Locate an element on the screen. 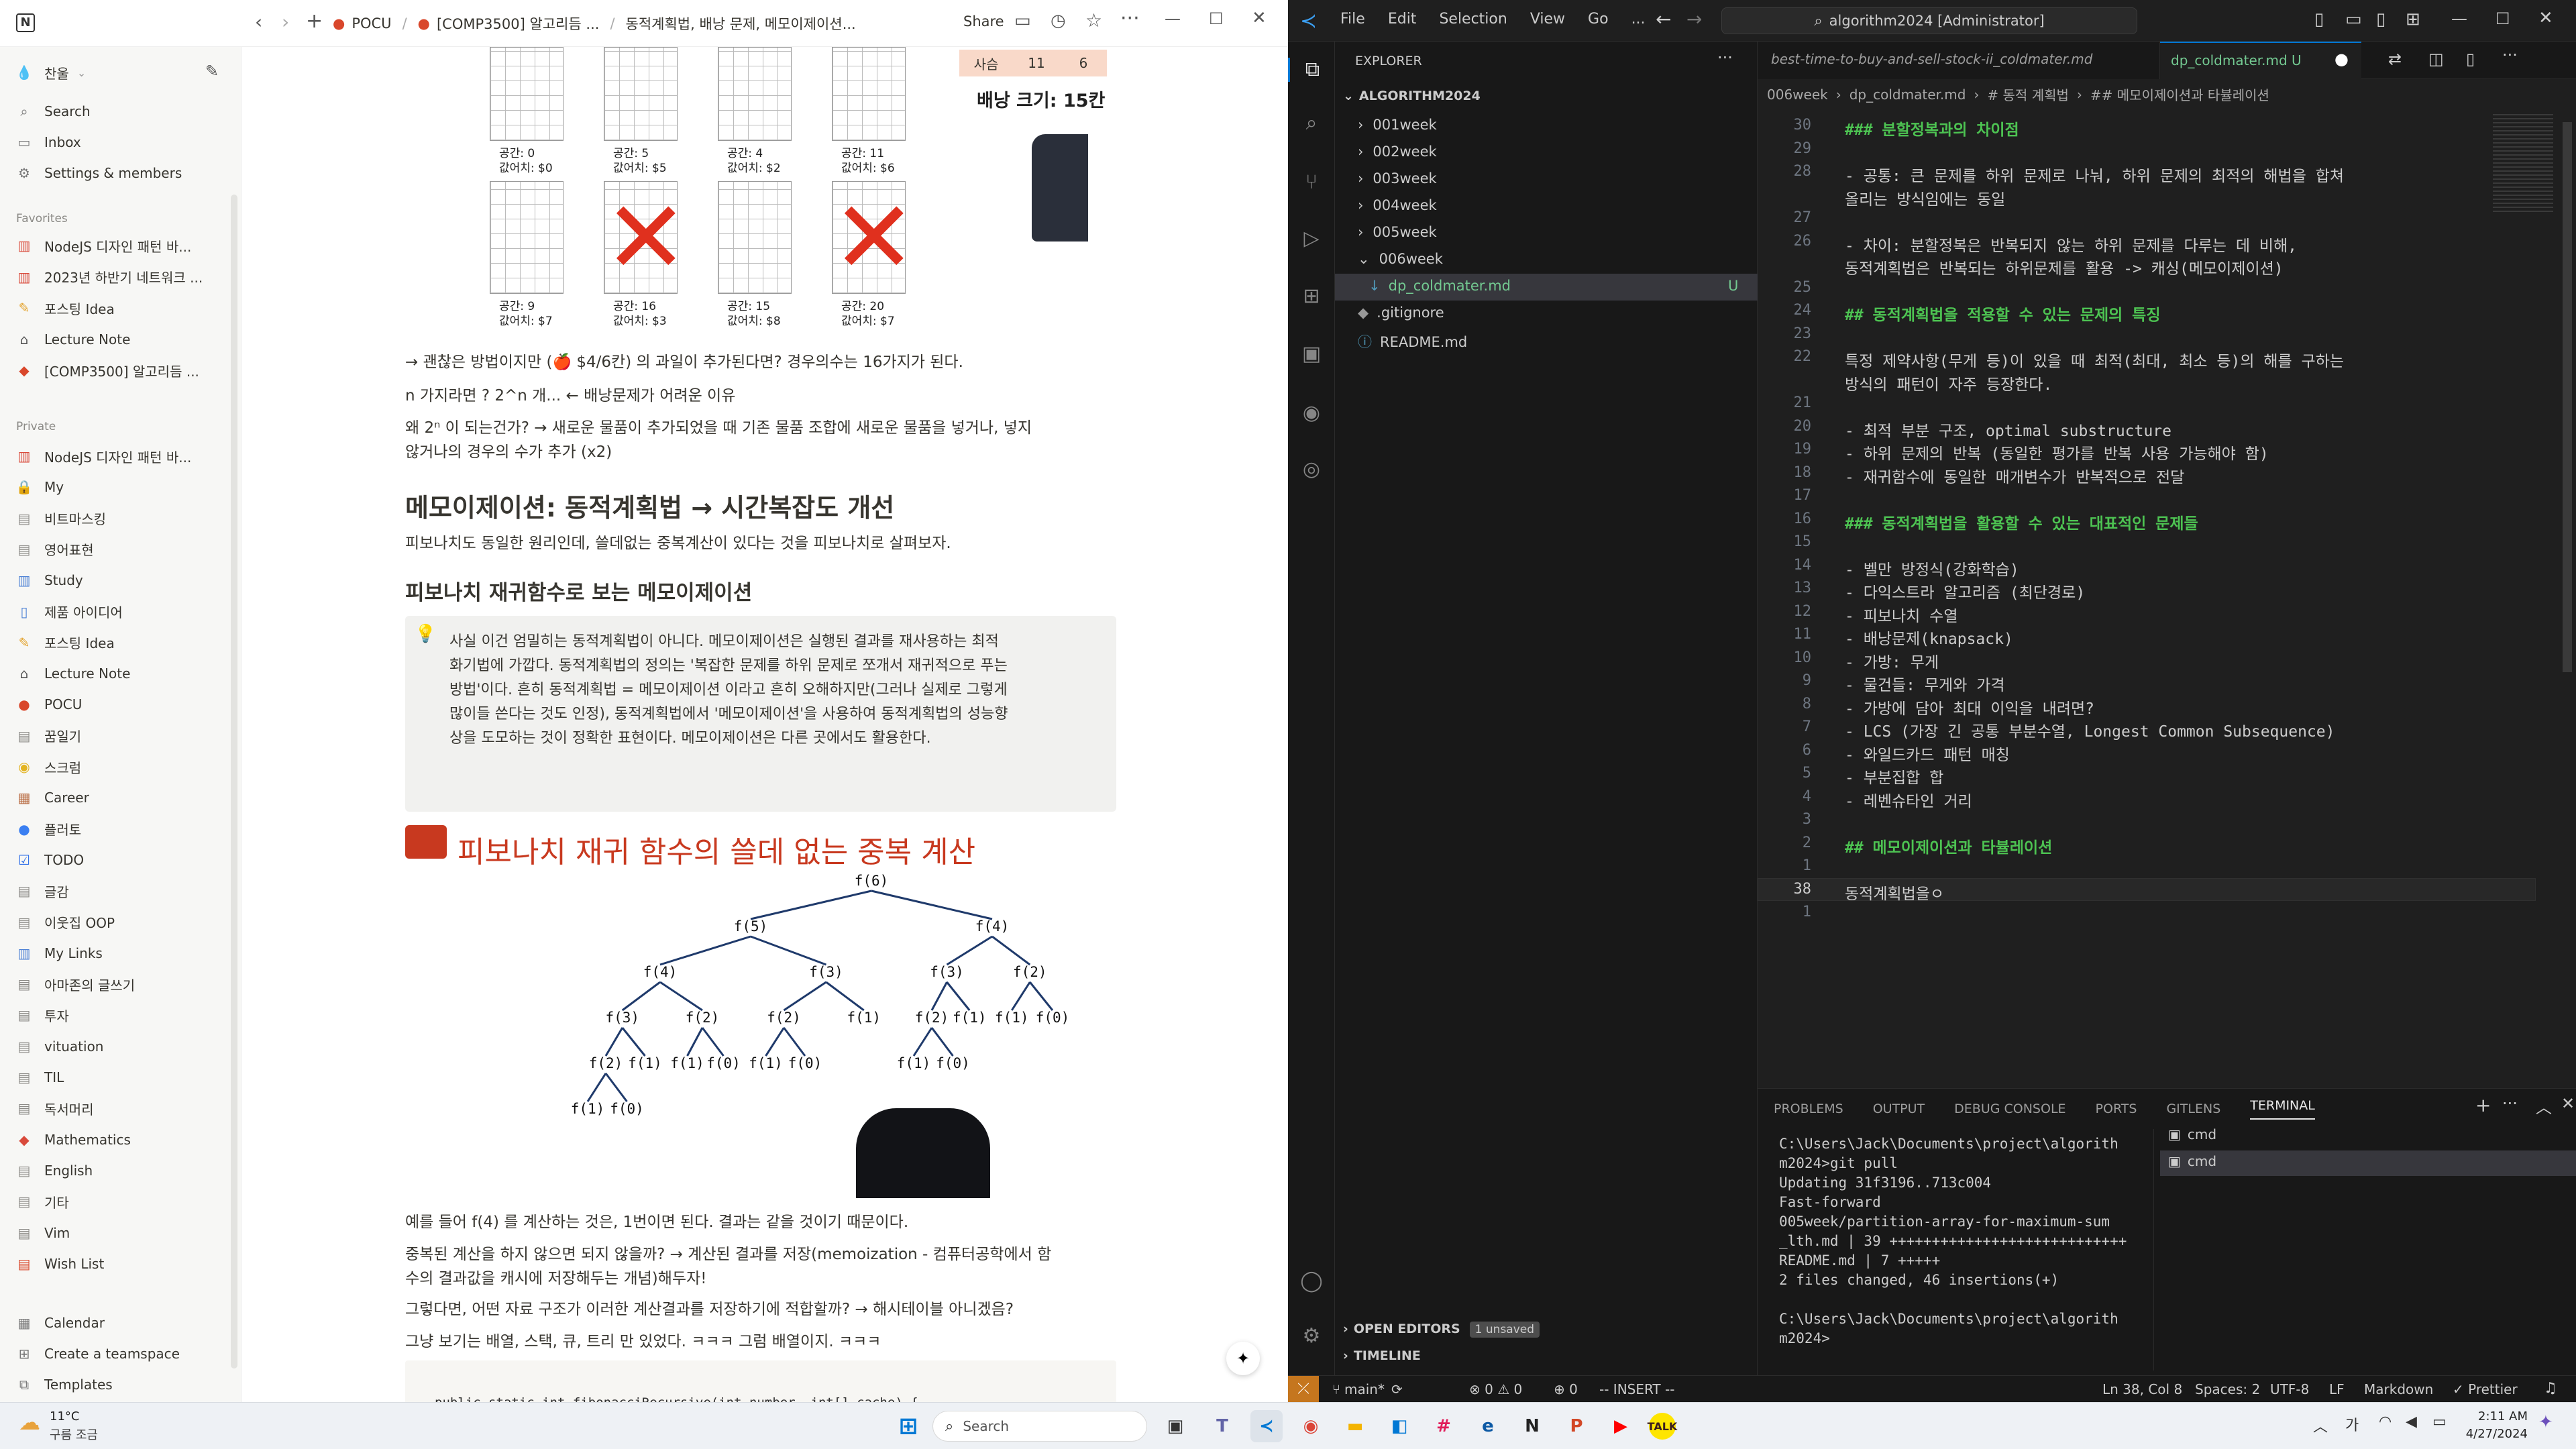 This screenshot has height=1449, width=2576. panel-tab: DEBUG CONSOLE is located at coordinates (2009, 1109).